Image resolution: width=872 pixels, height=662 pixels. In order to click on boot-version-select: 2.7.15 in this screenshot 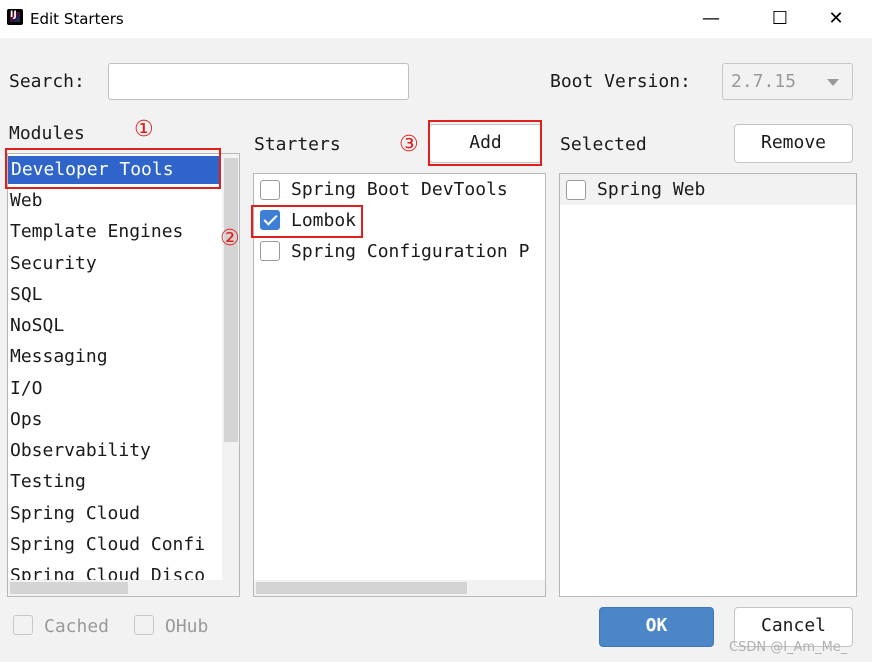, I will do `click(787, 81)`.